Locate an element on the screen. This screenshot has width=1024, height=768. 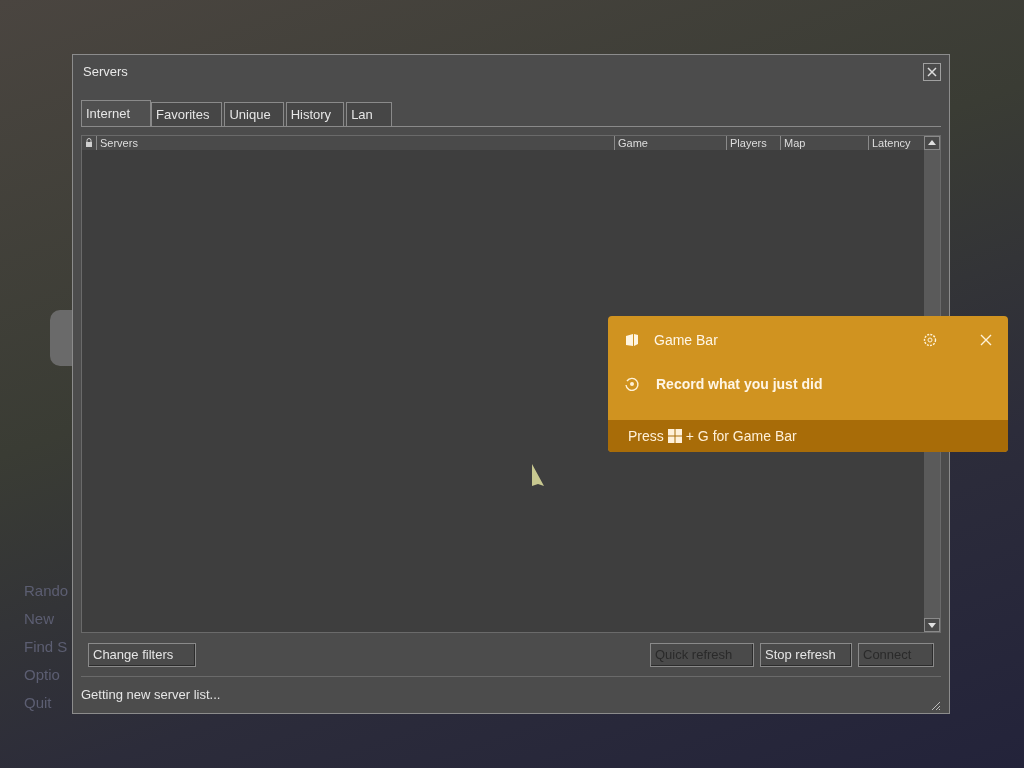
tab: Internet is located at coordinates (116, 112).